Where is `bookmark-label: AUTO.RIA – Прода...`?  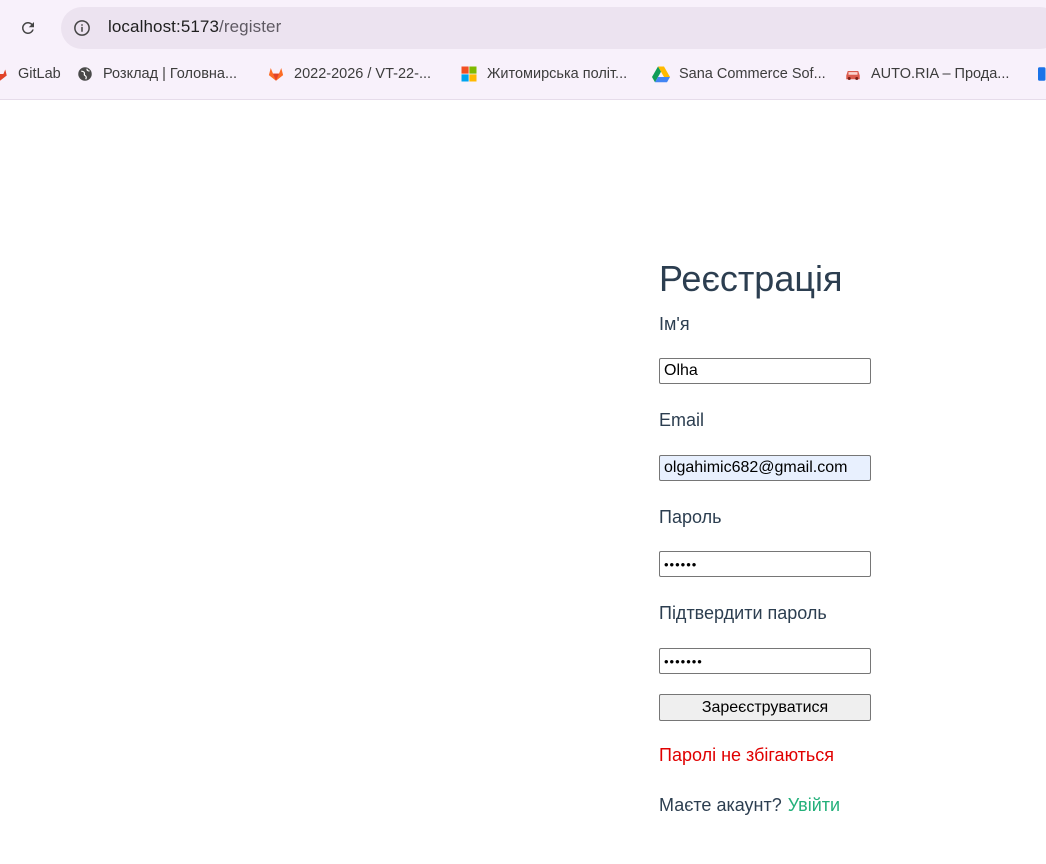
bookmark-label: AUTO.RIA – Прода... is located at coordinates (940, 74).